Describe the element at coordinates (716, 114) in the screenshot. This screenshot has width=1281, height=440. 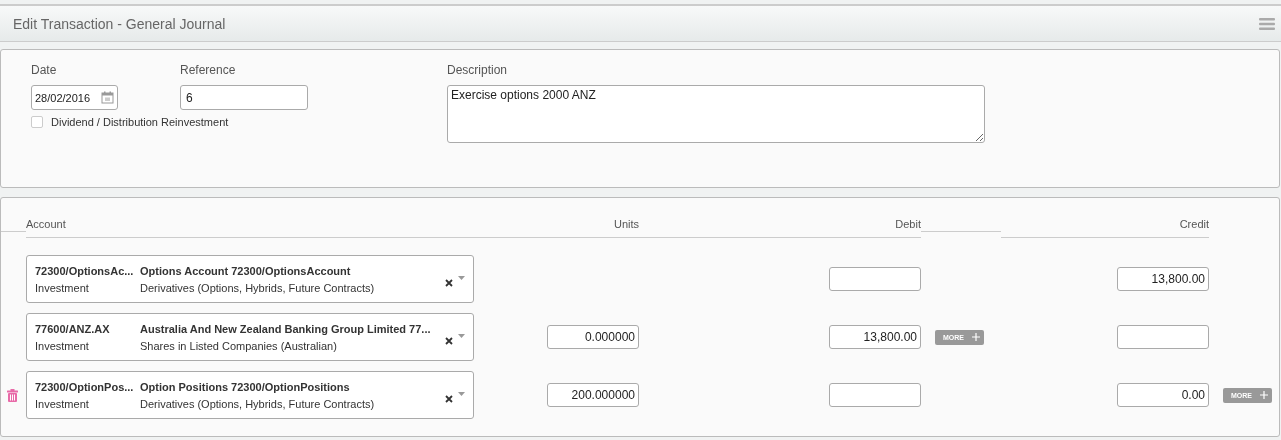
I see `description-field: Exercise options 2000 ANZ` at that location.